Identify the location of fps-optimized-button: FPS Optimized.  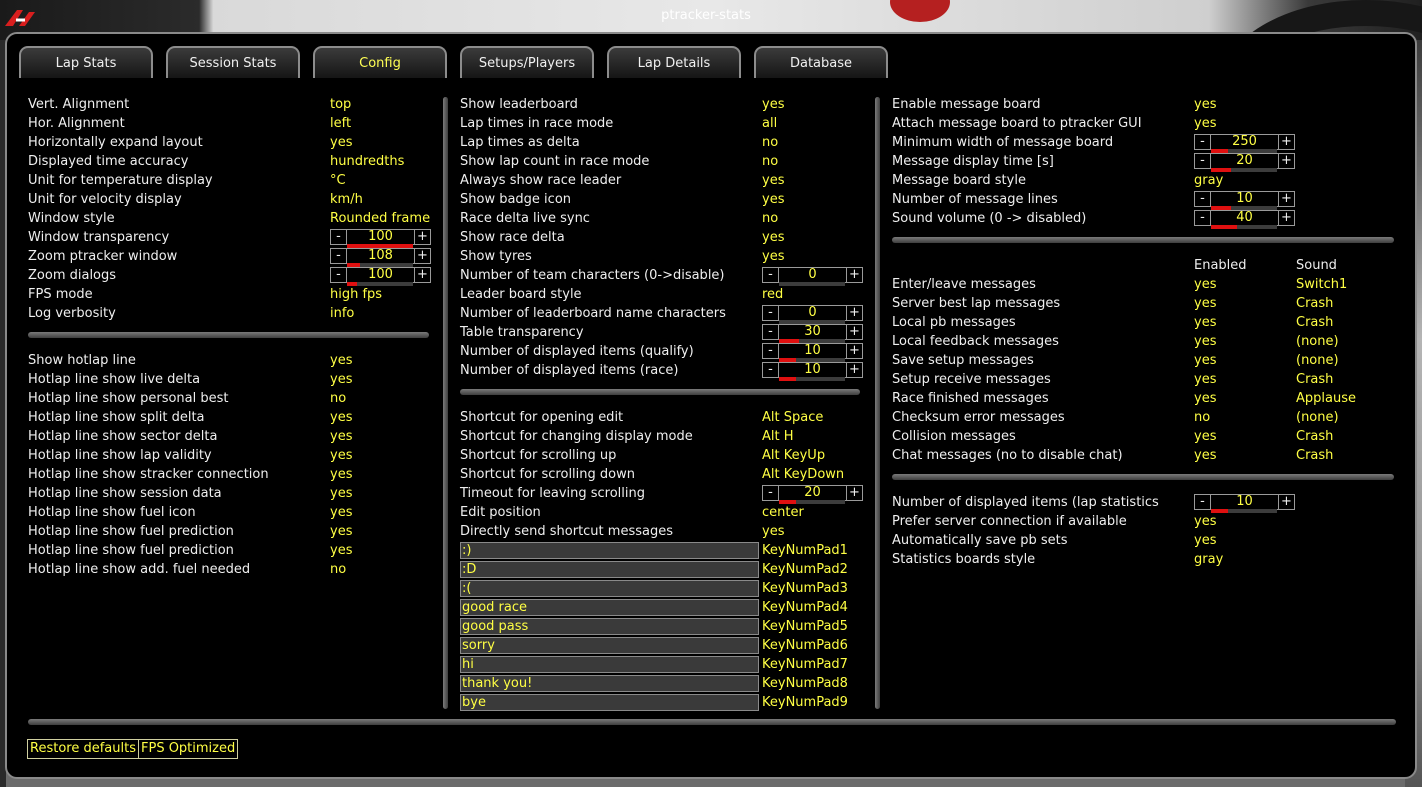
(188, 749).